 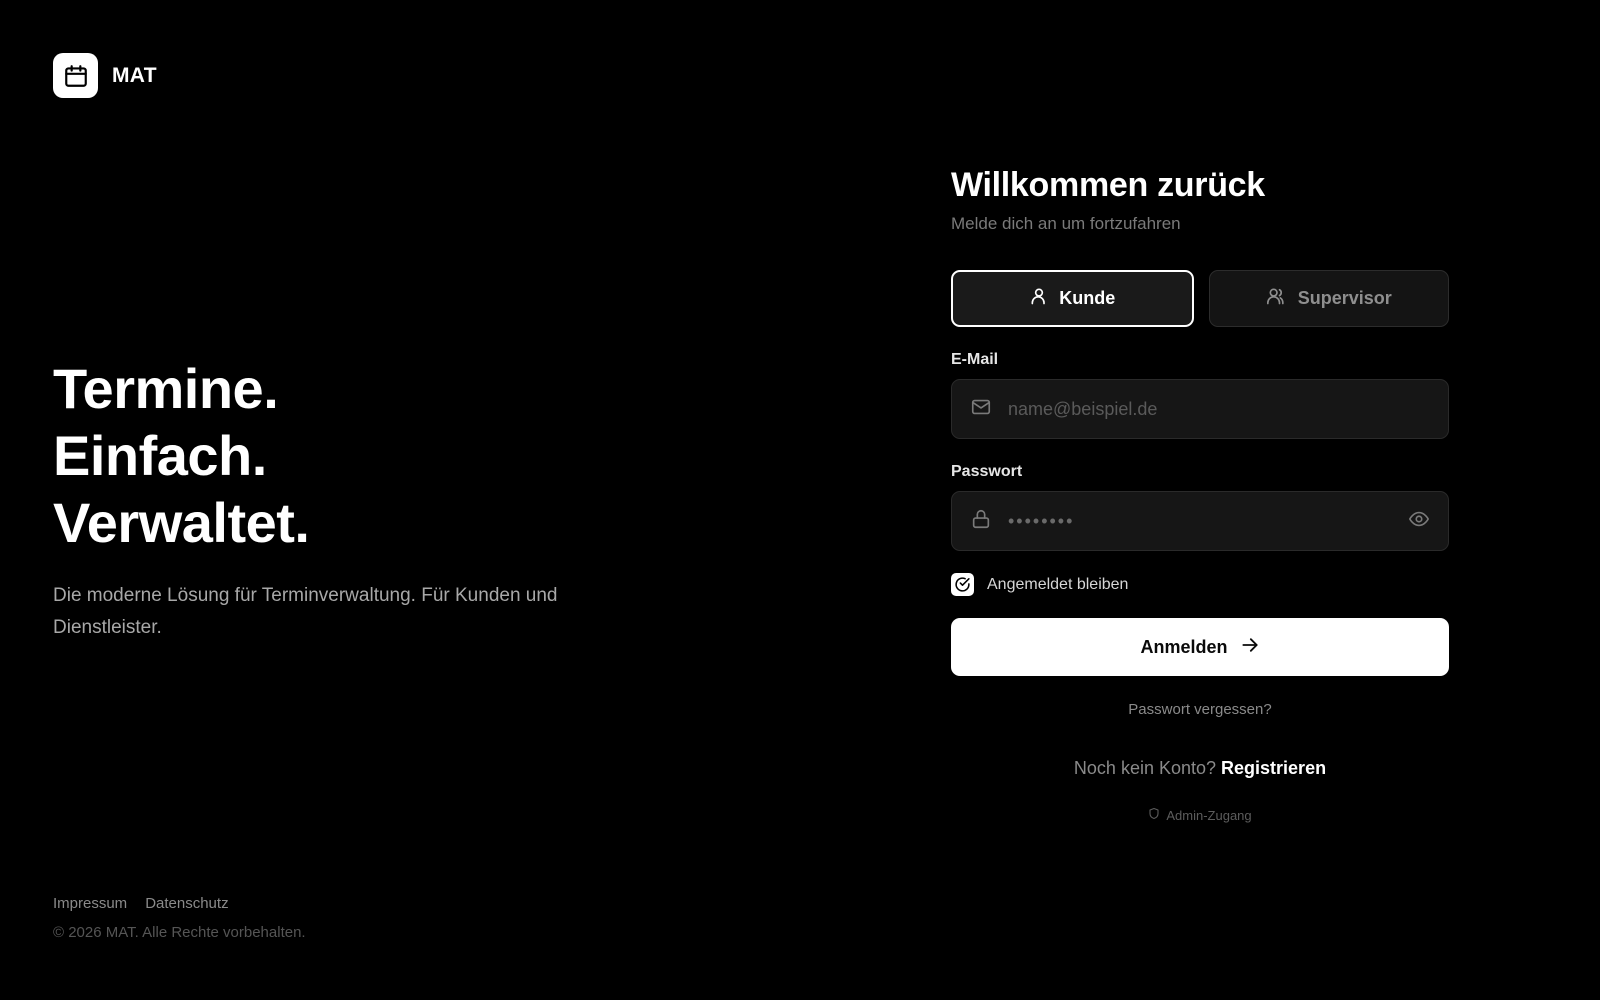 What do you see at coordinates (1219, 409) in the screenshot?
I see `email-input` at bounding box center [1219, 409].